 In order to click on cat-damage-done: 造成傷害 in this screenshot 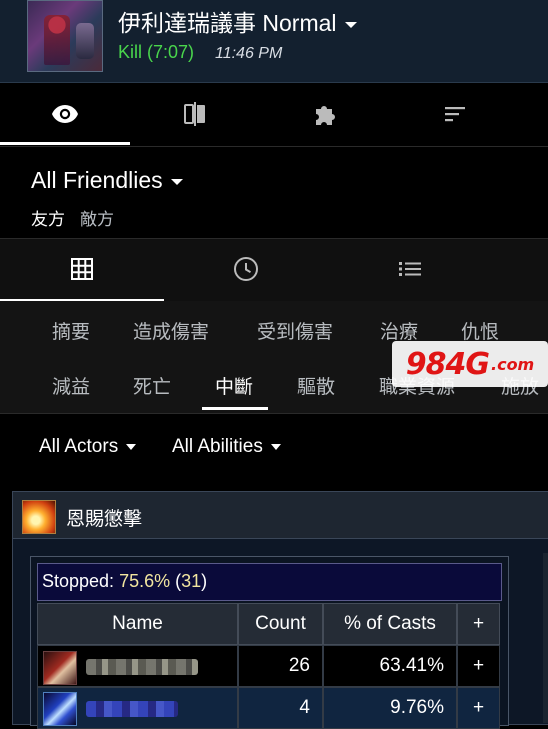, I will do `click(171, 330)`.